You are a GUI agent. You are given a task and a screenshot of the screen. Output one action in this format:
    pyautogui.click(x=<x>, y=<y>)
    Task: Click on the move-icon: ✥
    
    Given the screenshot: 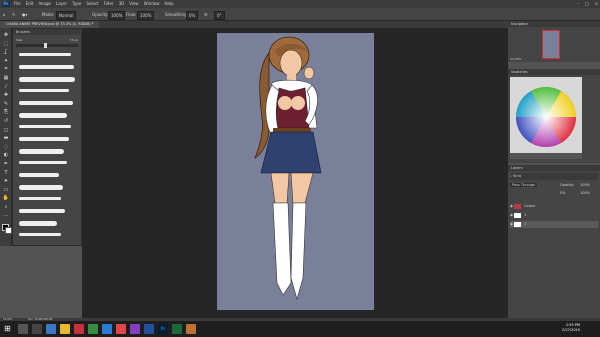 What is the action you would take?
    pyautogui.click(x=6, y=35)
    